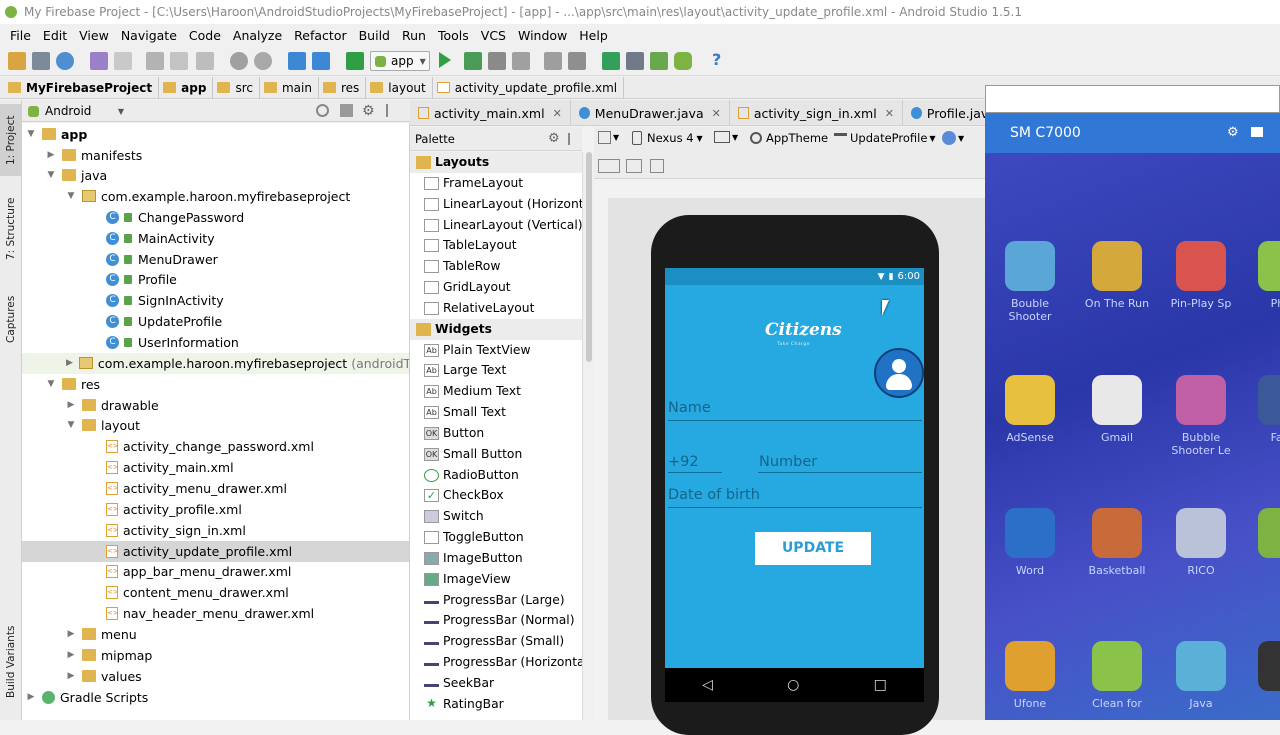  Describe the element at coordinates (20, 35) in the screenshot. I see `menu-file: File` at that location.